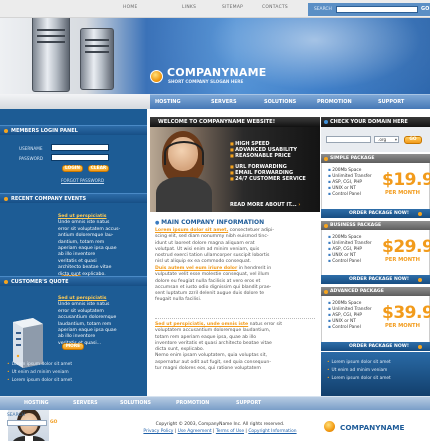  Describe the element at coordinates (53, 422) in the screenshot. I see `footer-search-go-button: GO` at that location.